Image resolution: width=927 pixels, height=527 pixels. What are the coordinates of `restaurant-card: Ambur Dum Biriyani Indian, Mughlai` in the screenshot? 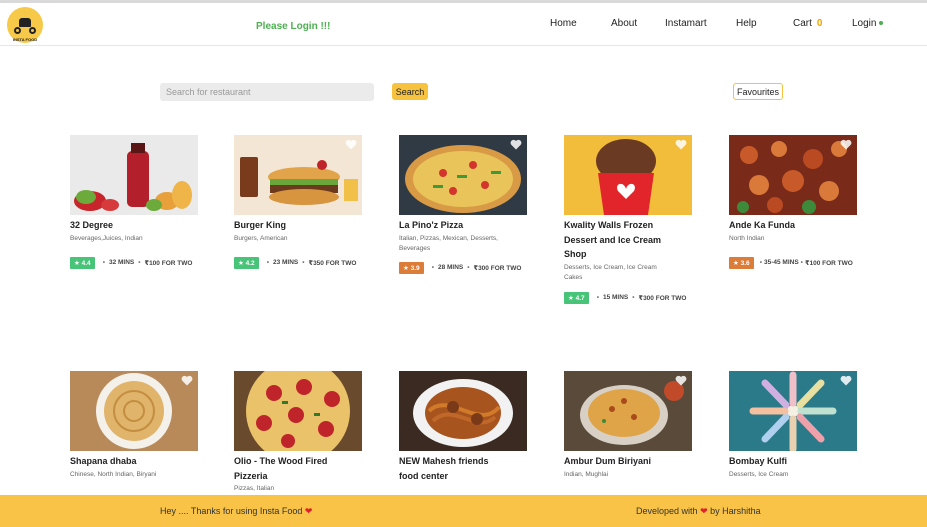 It's located at (629, 425).